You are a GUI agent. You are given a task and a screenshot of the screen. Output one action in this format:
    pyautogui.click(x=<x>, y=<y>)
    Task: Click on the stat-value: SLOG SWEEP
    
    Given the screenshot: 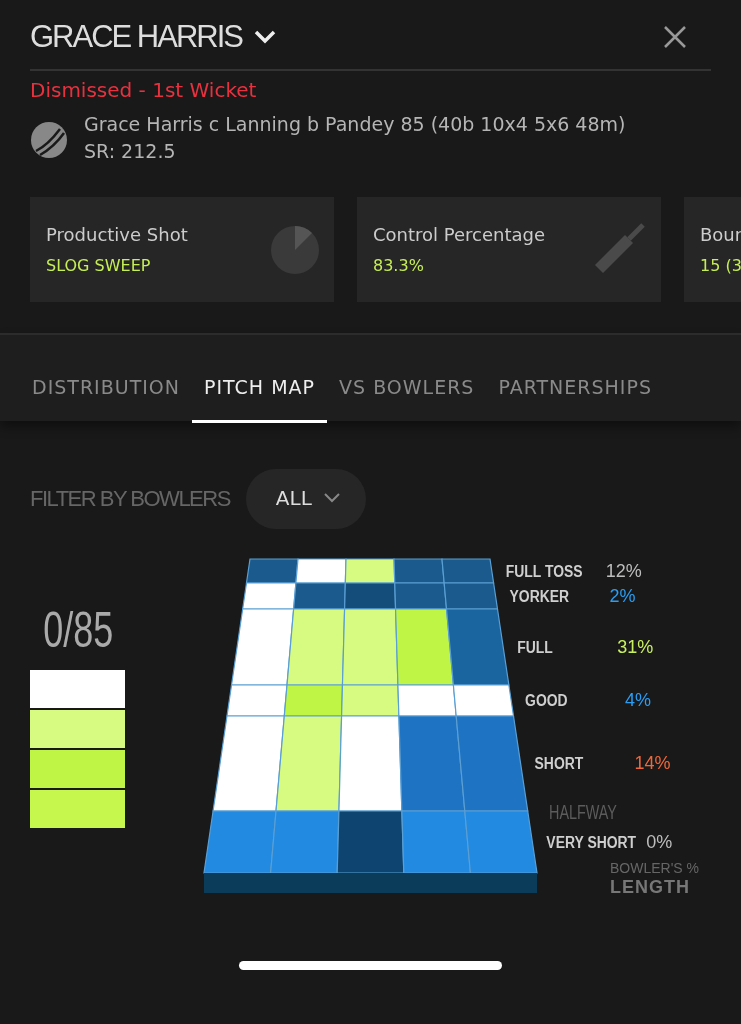 What is the action you would take?
    pyautogui.click(x=99, y=266)
    